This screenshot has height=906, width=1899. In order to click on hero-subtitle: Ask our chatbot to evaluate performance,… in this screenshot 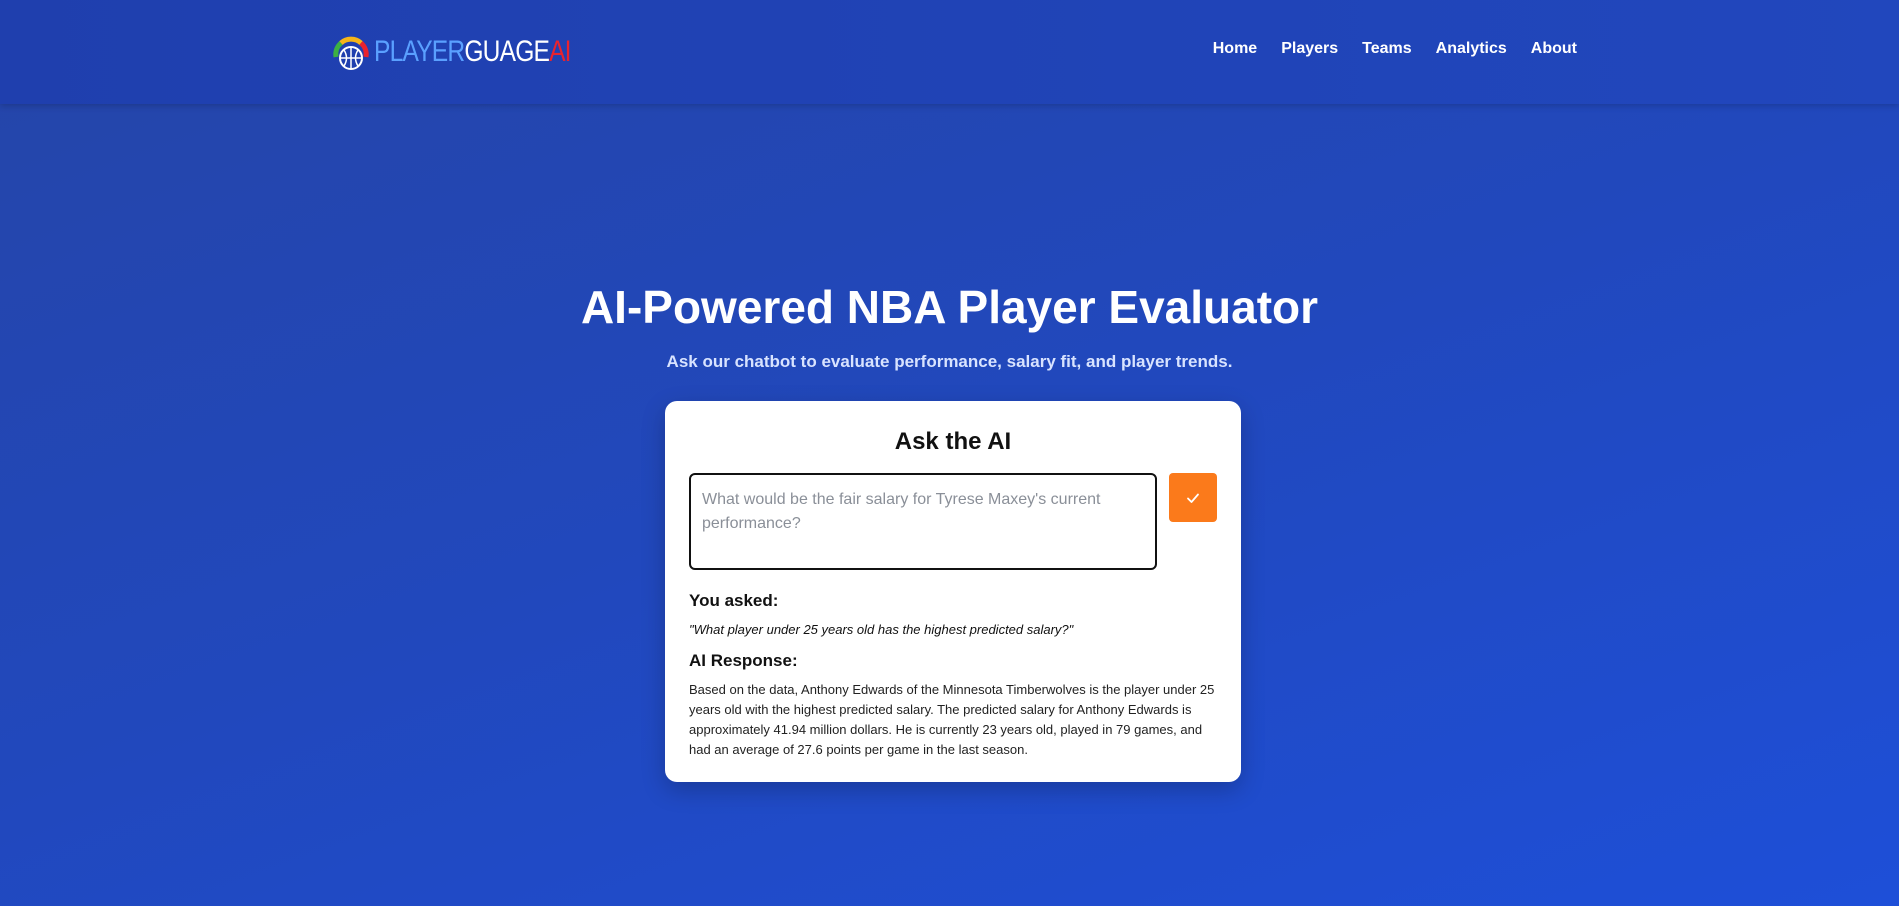, I will do `click(949, 361)`.